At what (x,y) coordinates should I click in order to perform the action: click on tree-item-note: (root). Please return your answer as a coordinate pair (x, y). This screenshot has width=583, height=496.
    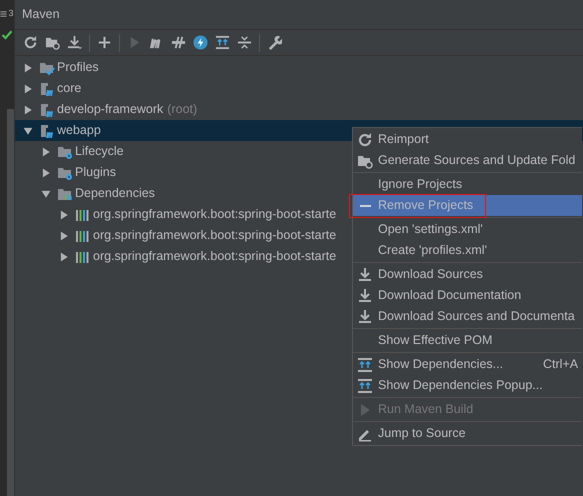
    Looking at the image, I should click on (182, 109).